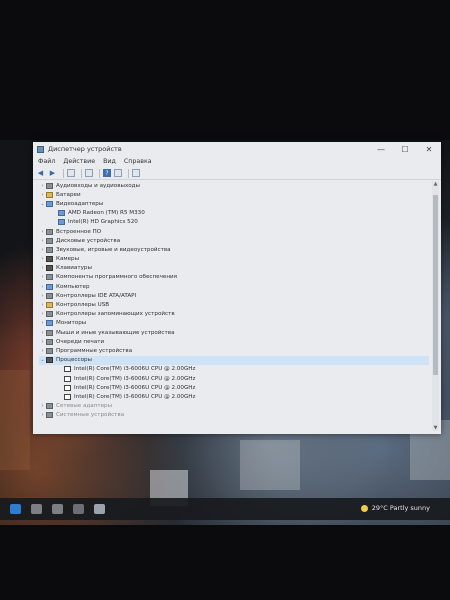  Describe the element at coordinates (234, 350) in the screenshot. I see `tree-item: › Программные устройства` at that location.